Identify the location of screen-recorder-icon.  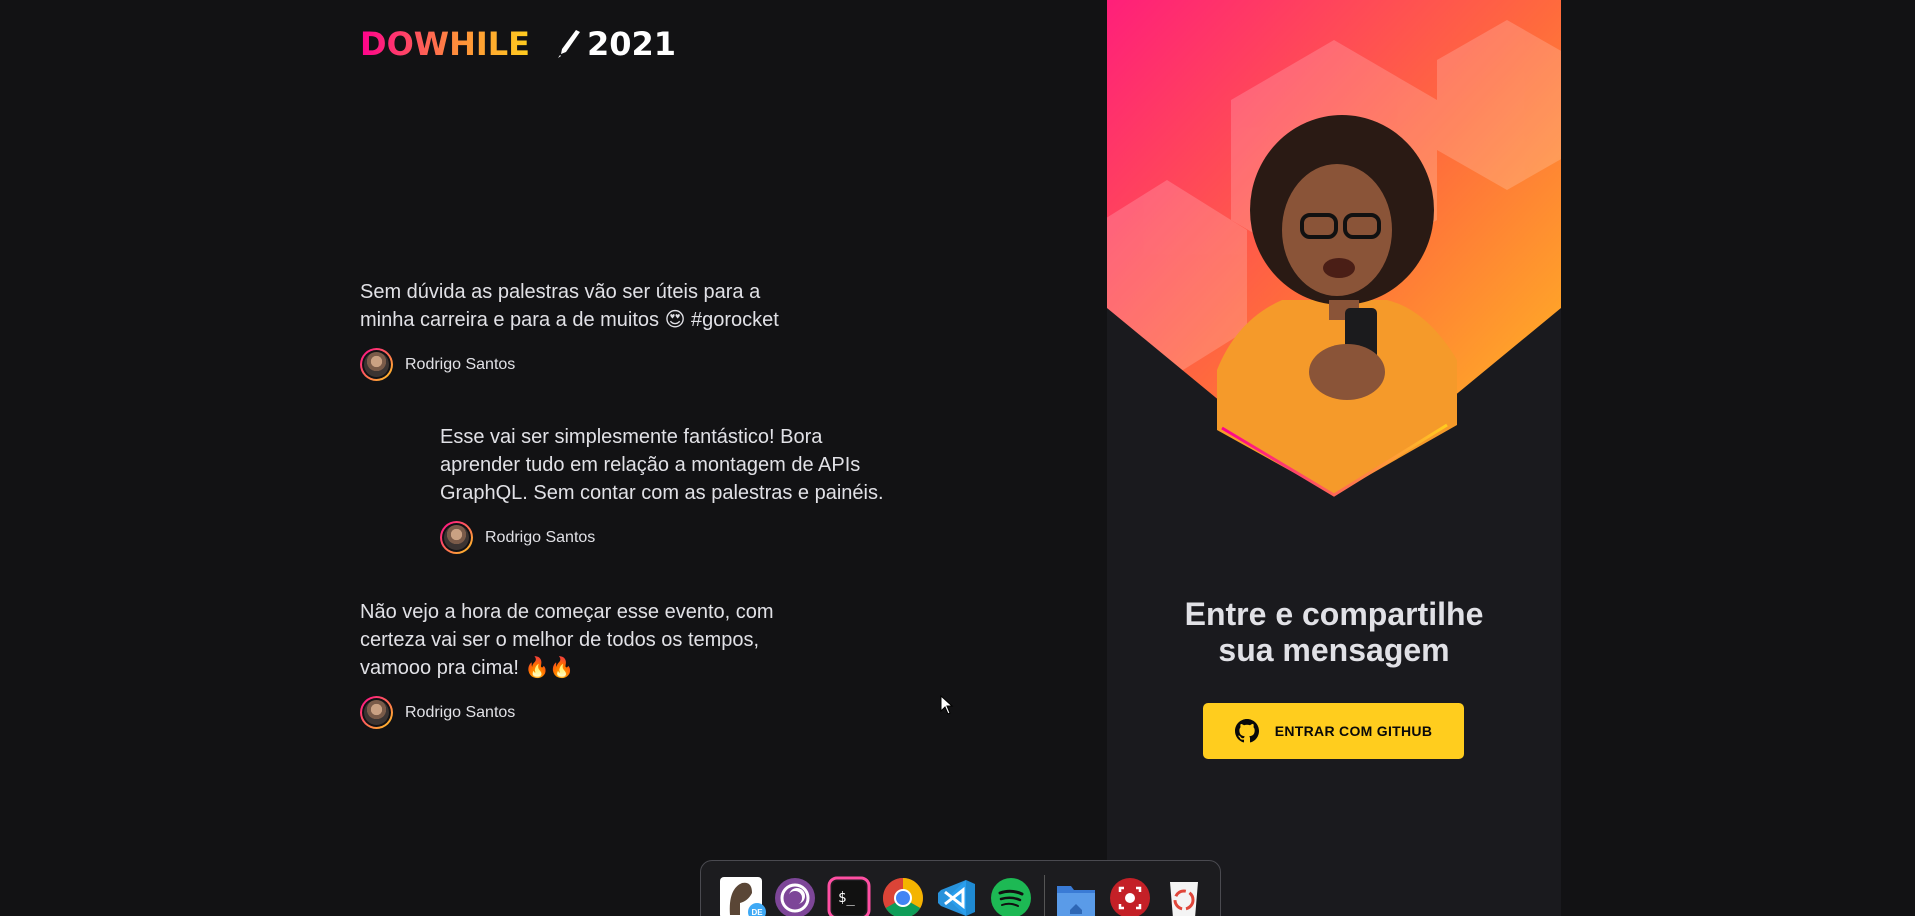
(1130, 895).